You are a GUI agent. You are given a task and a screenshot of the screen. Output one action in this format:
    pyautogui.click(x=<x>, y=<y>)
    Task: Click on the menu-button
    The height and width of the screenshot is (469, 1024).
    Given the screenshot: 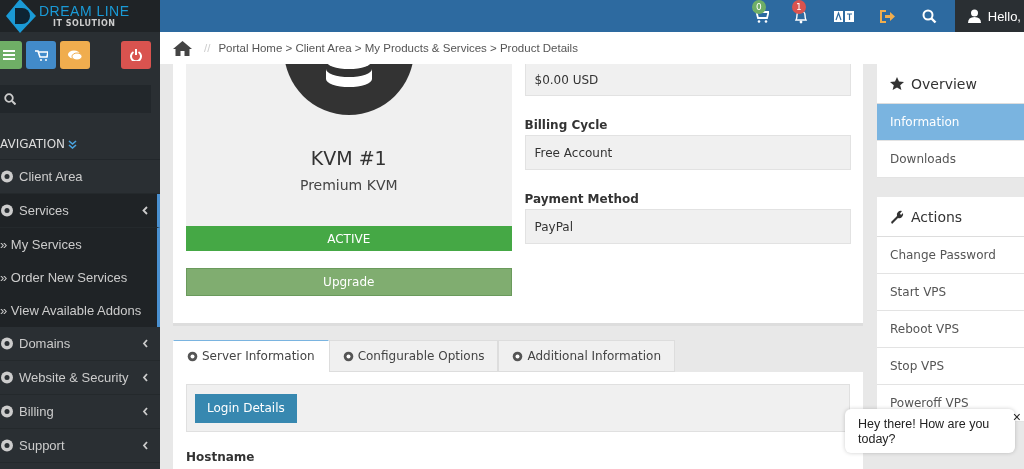 What is the action you would take?
    pyautogui.click(x=11, y=55)
    